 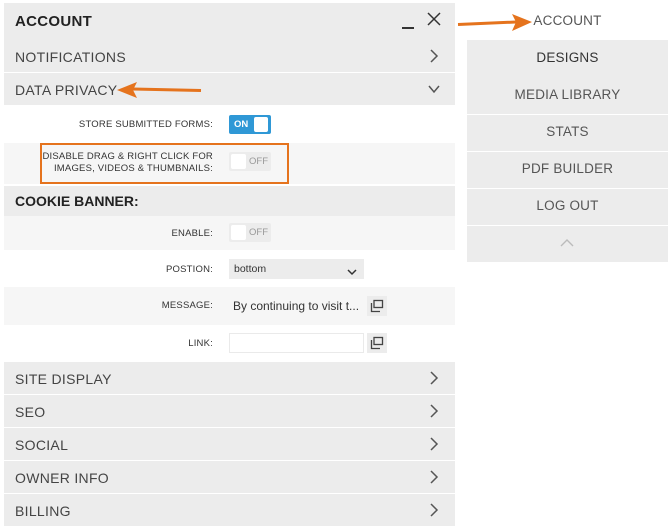 I want to click on section-notifications: NOTIFICATIONS, so click(x=229, y=56).